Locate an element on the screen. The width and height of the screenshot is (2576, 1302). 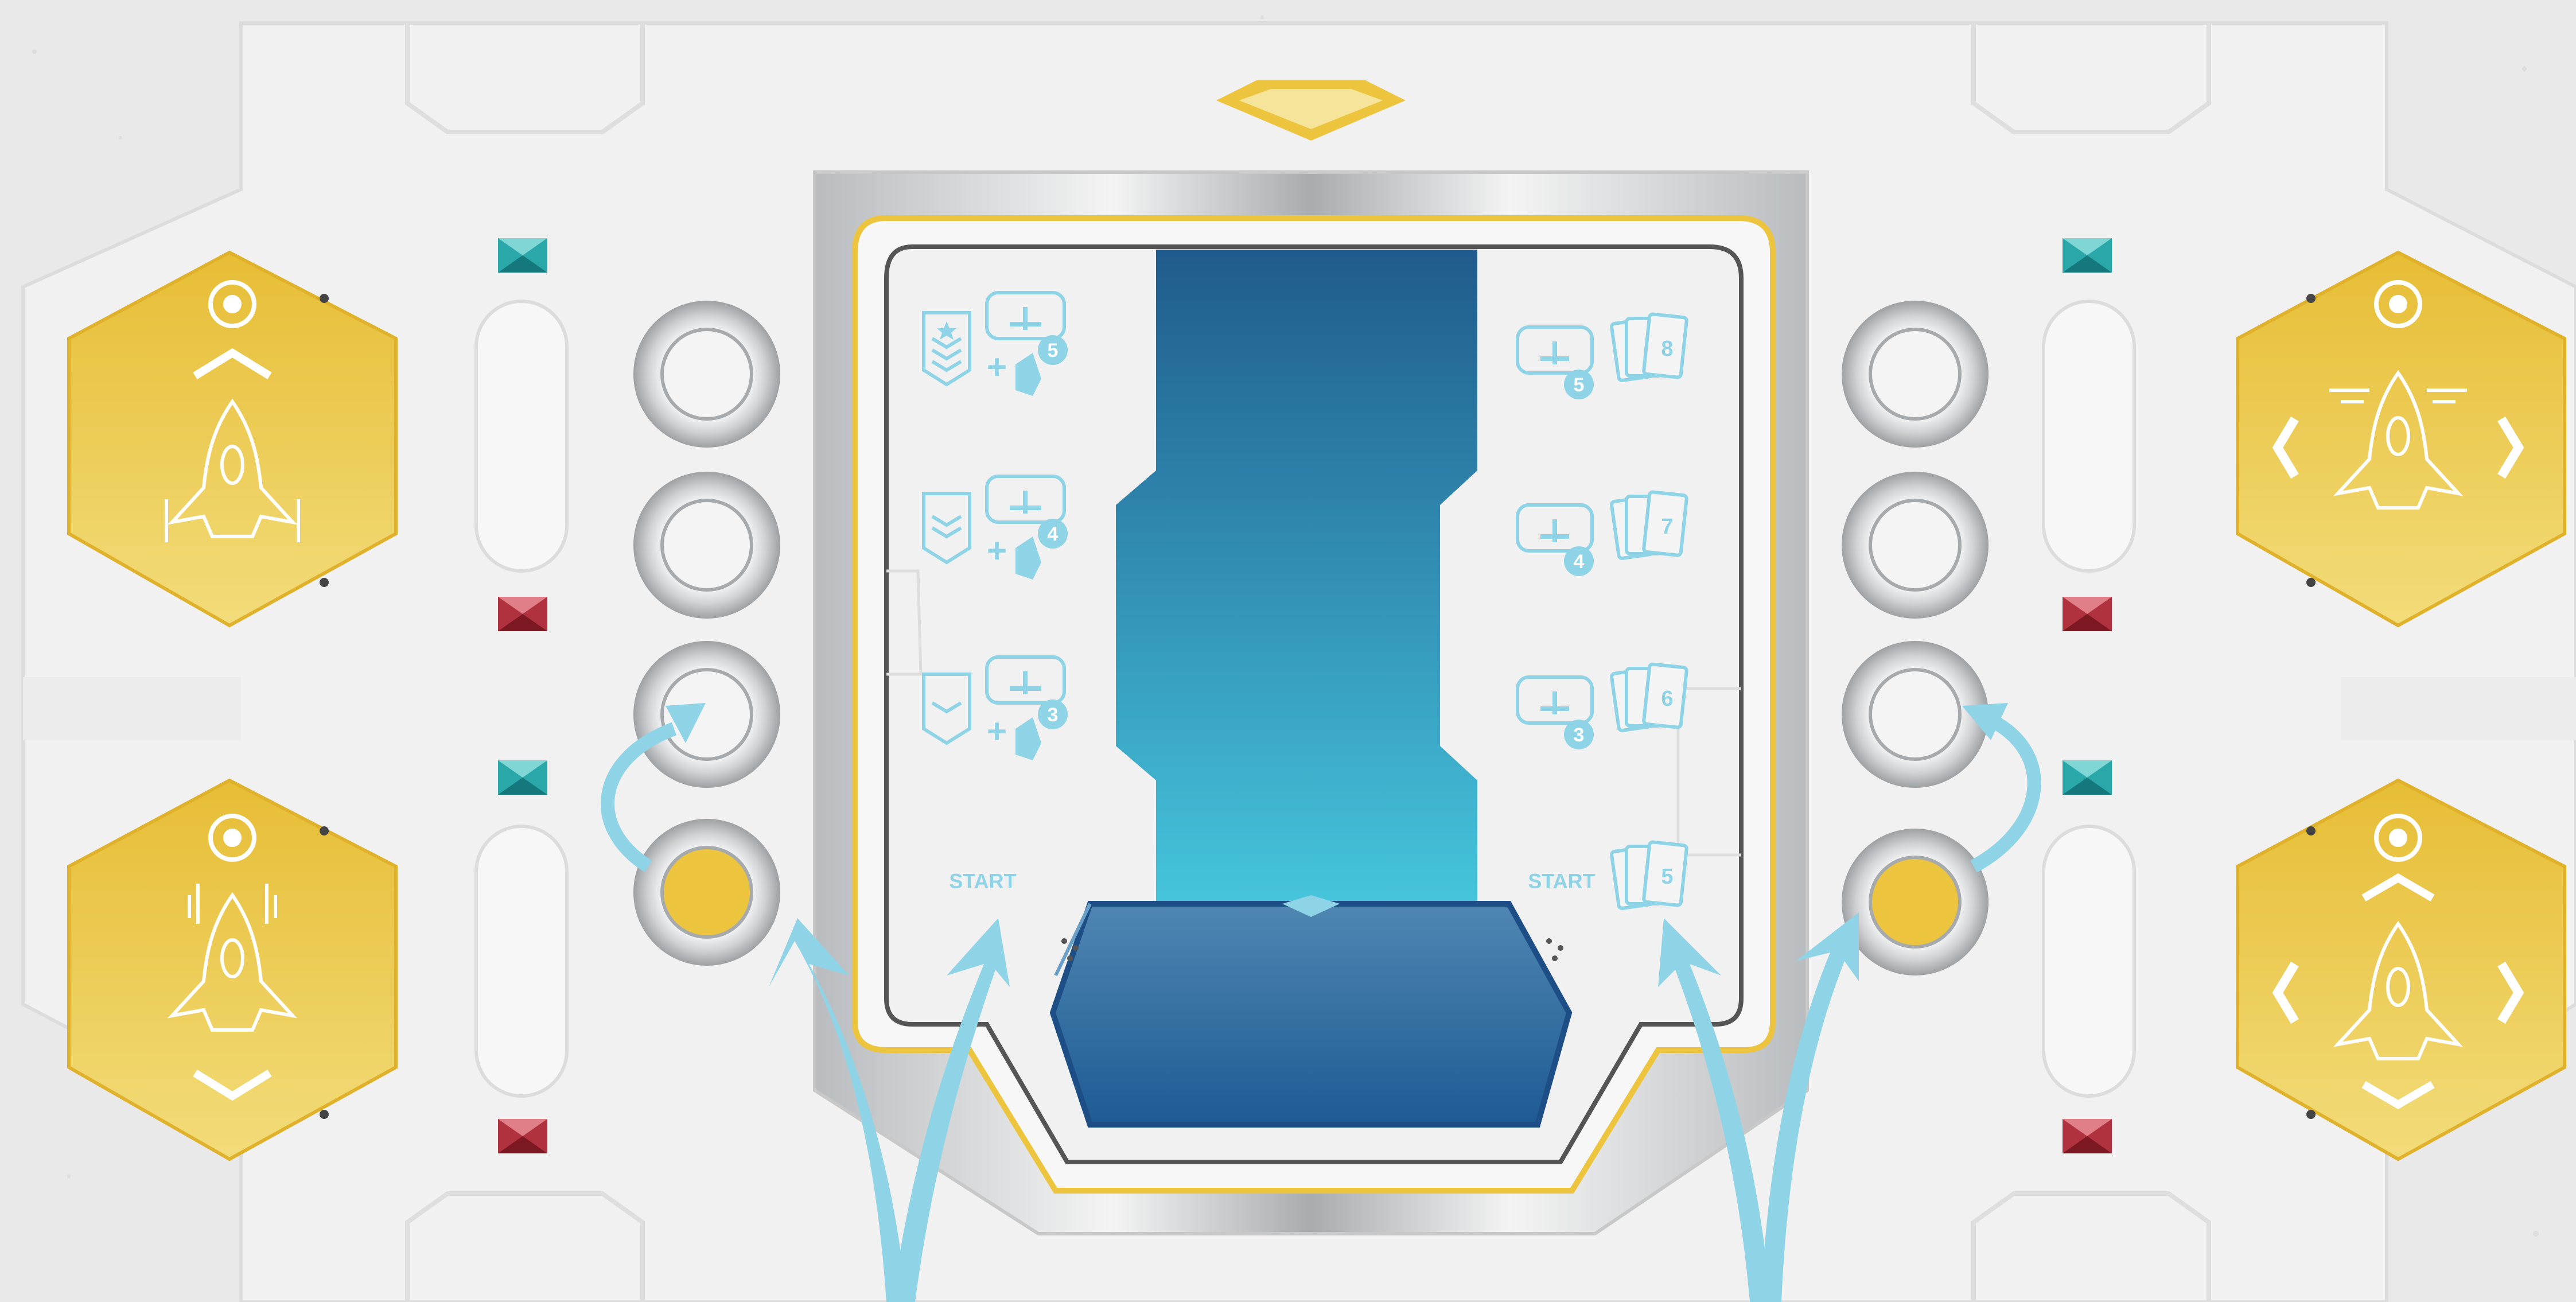
card-count: 6 is located at coordinates (1667, 699).